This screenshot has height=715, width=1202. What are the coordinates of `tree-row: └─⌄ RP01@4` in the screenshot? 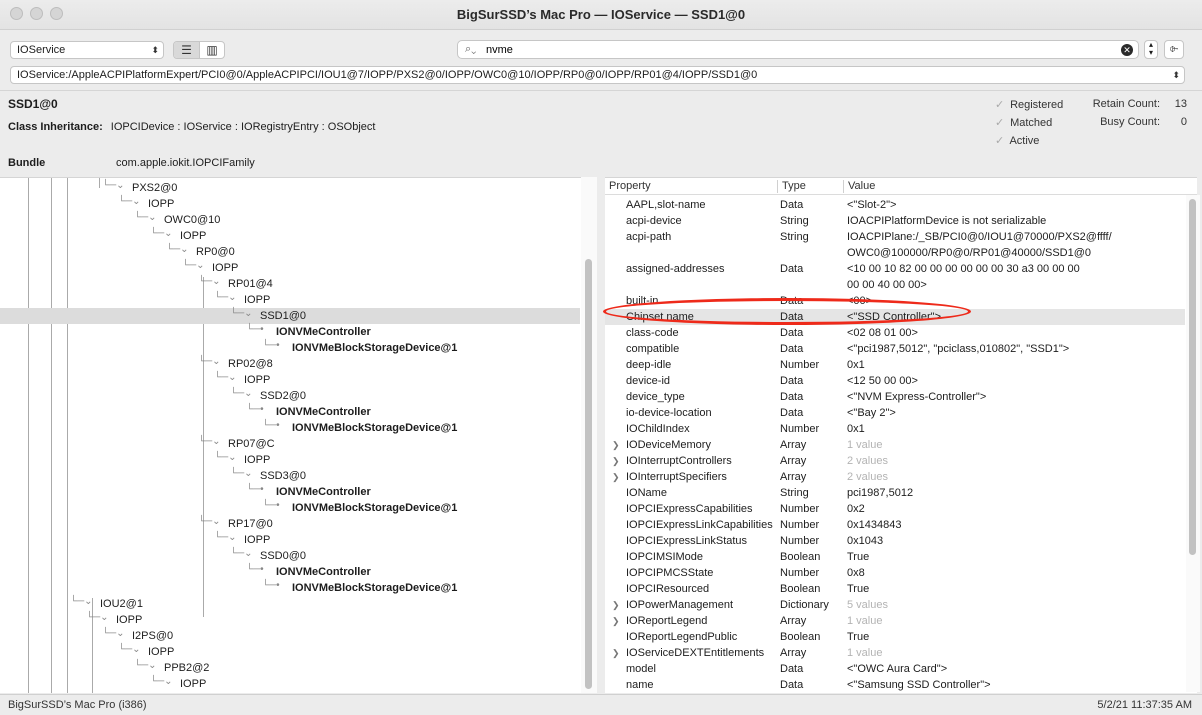 It's located at (290, 284).